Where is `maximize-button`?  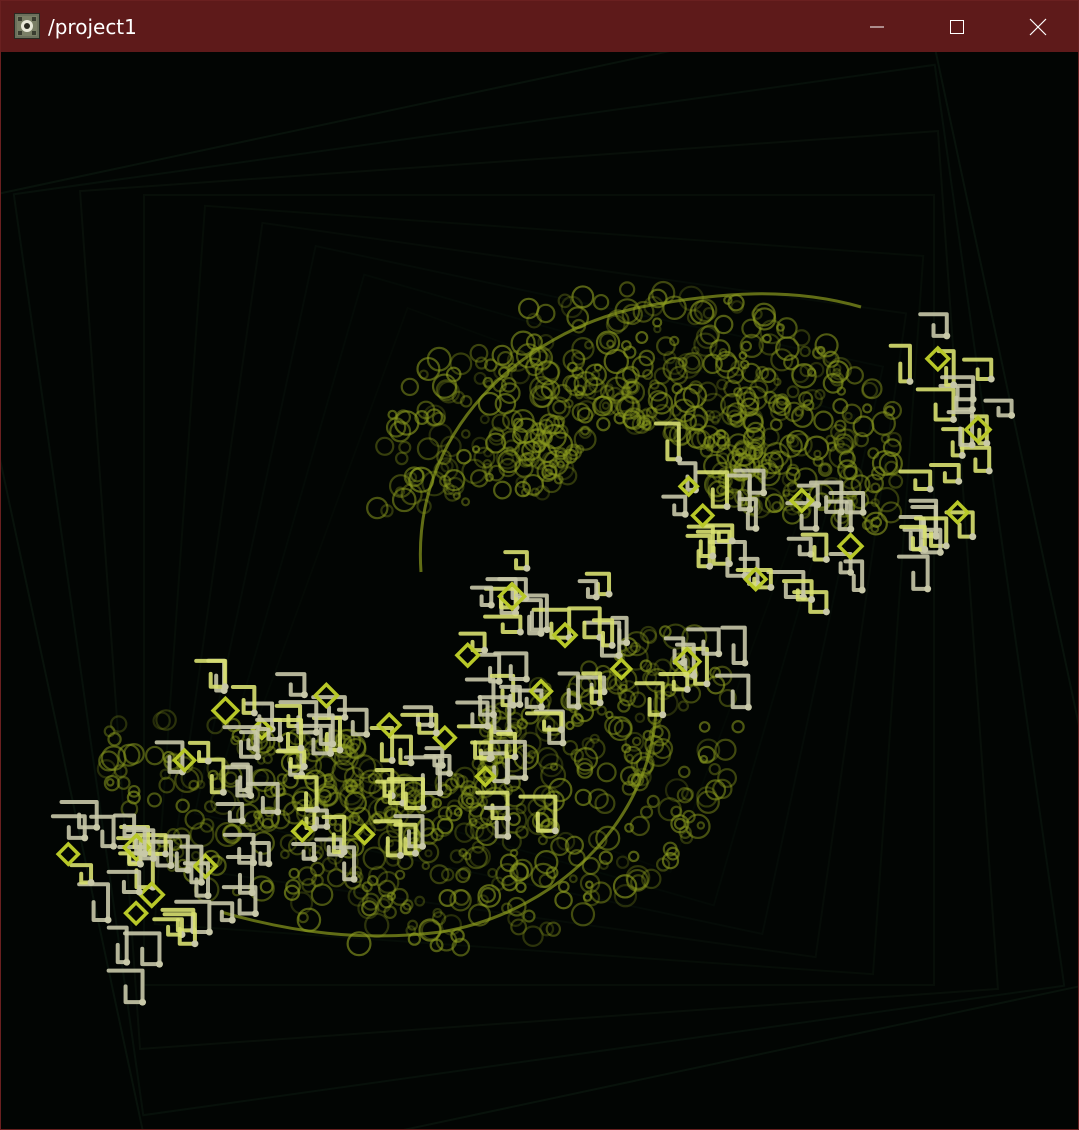
maximize-button is located at coordinates (957, 26).